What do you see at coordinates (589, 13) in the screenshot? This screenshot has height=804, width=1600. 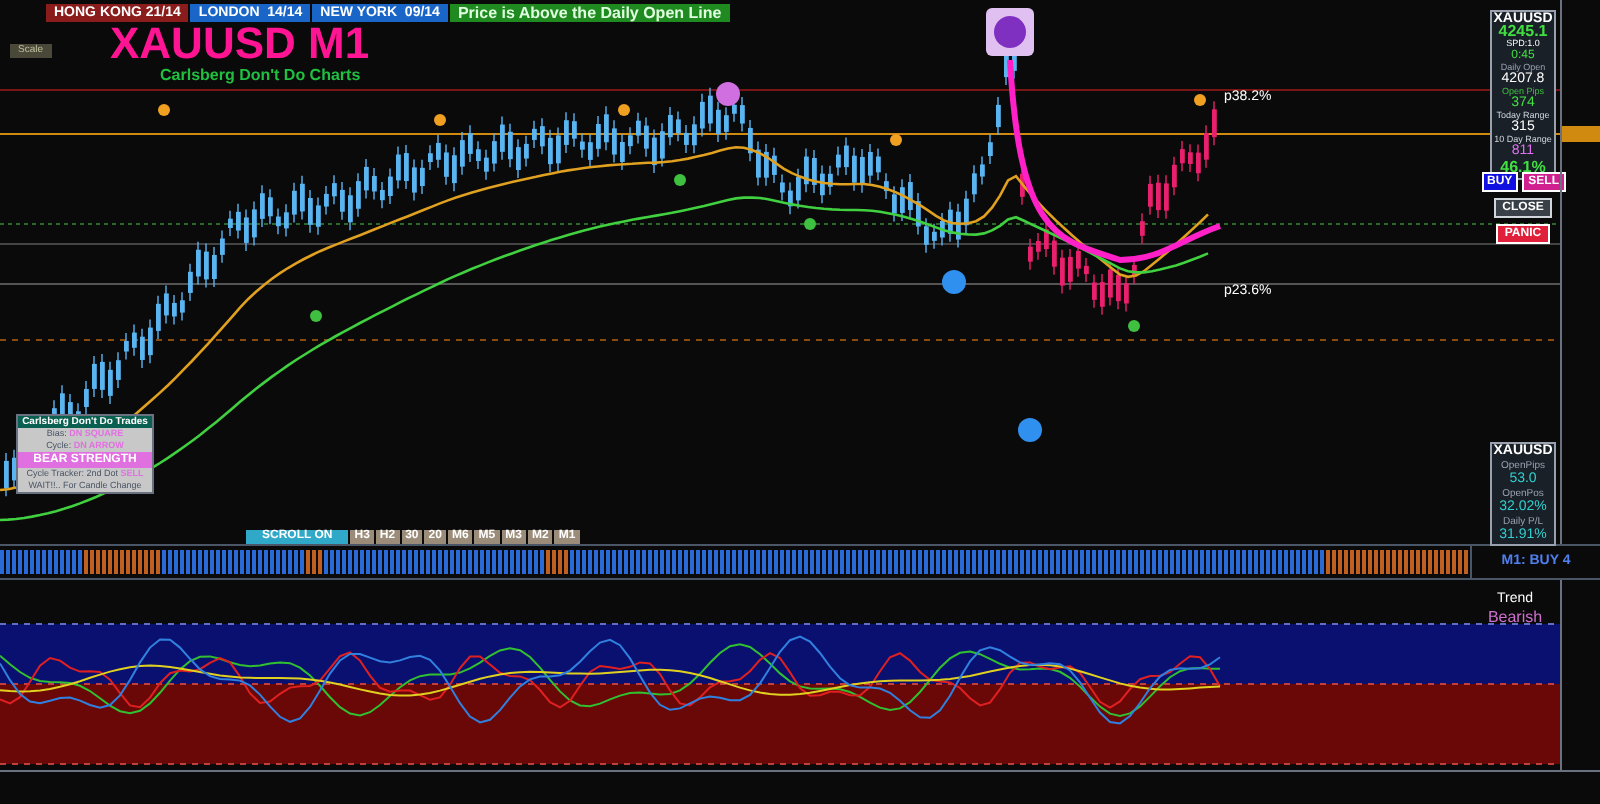 I see `session-badge: Price is Above the Daily Open Line` at bounding box center [589, 13].